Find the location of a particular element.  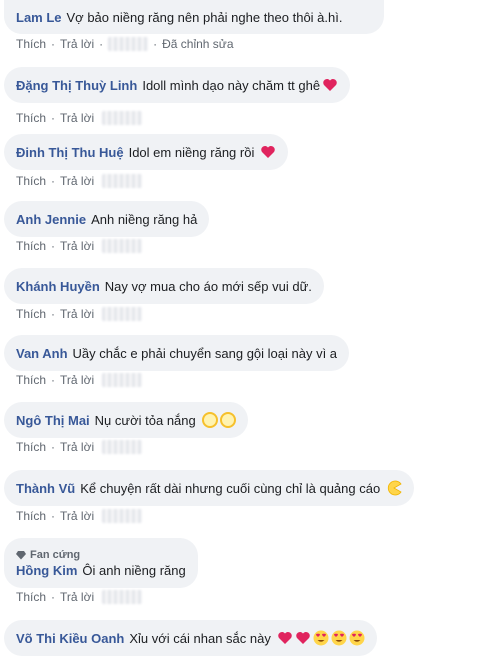

pacman-icon is located at coordinates (395, 488).